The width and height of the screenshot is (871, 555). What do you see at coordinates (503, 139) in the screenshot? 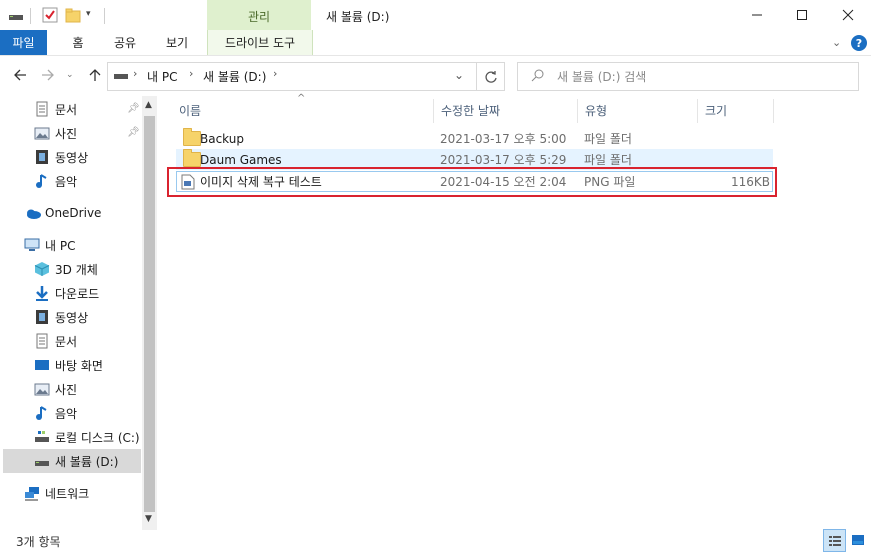
I see `file-date: 2021-03-17 오후 5:00` at bounding box center [503, 139].